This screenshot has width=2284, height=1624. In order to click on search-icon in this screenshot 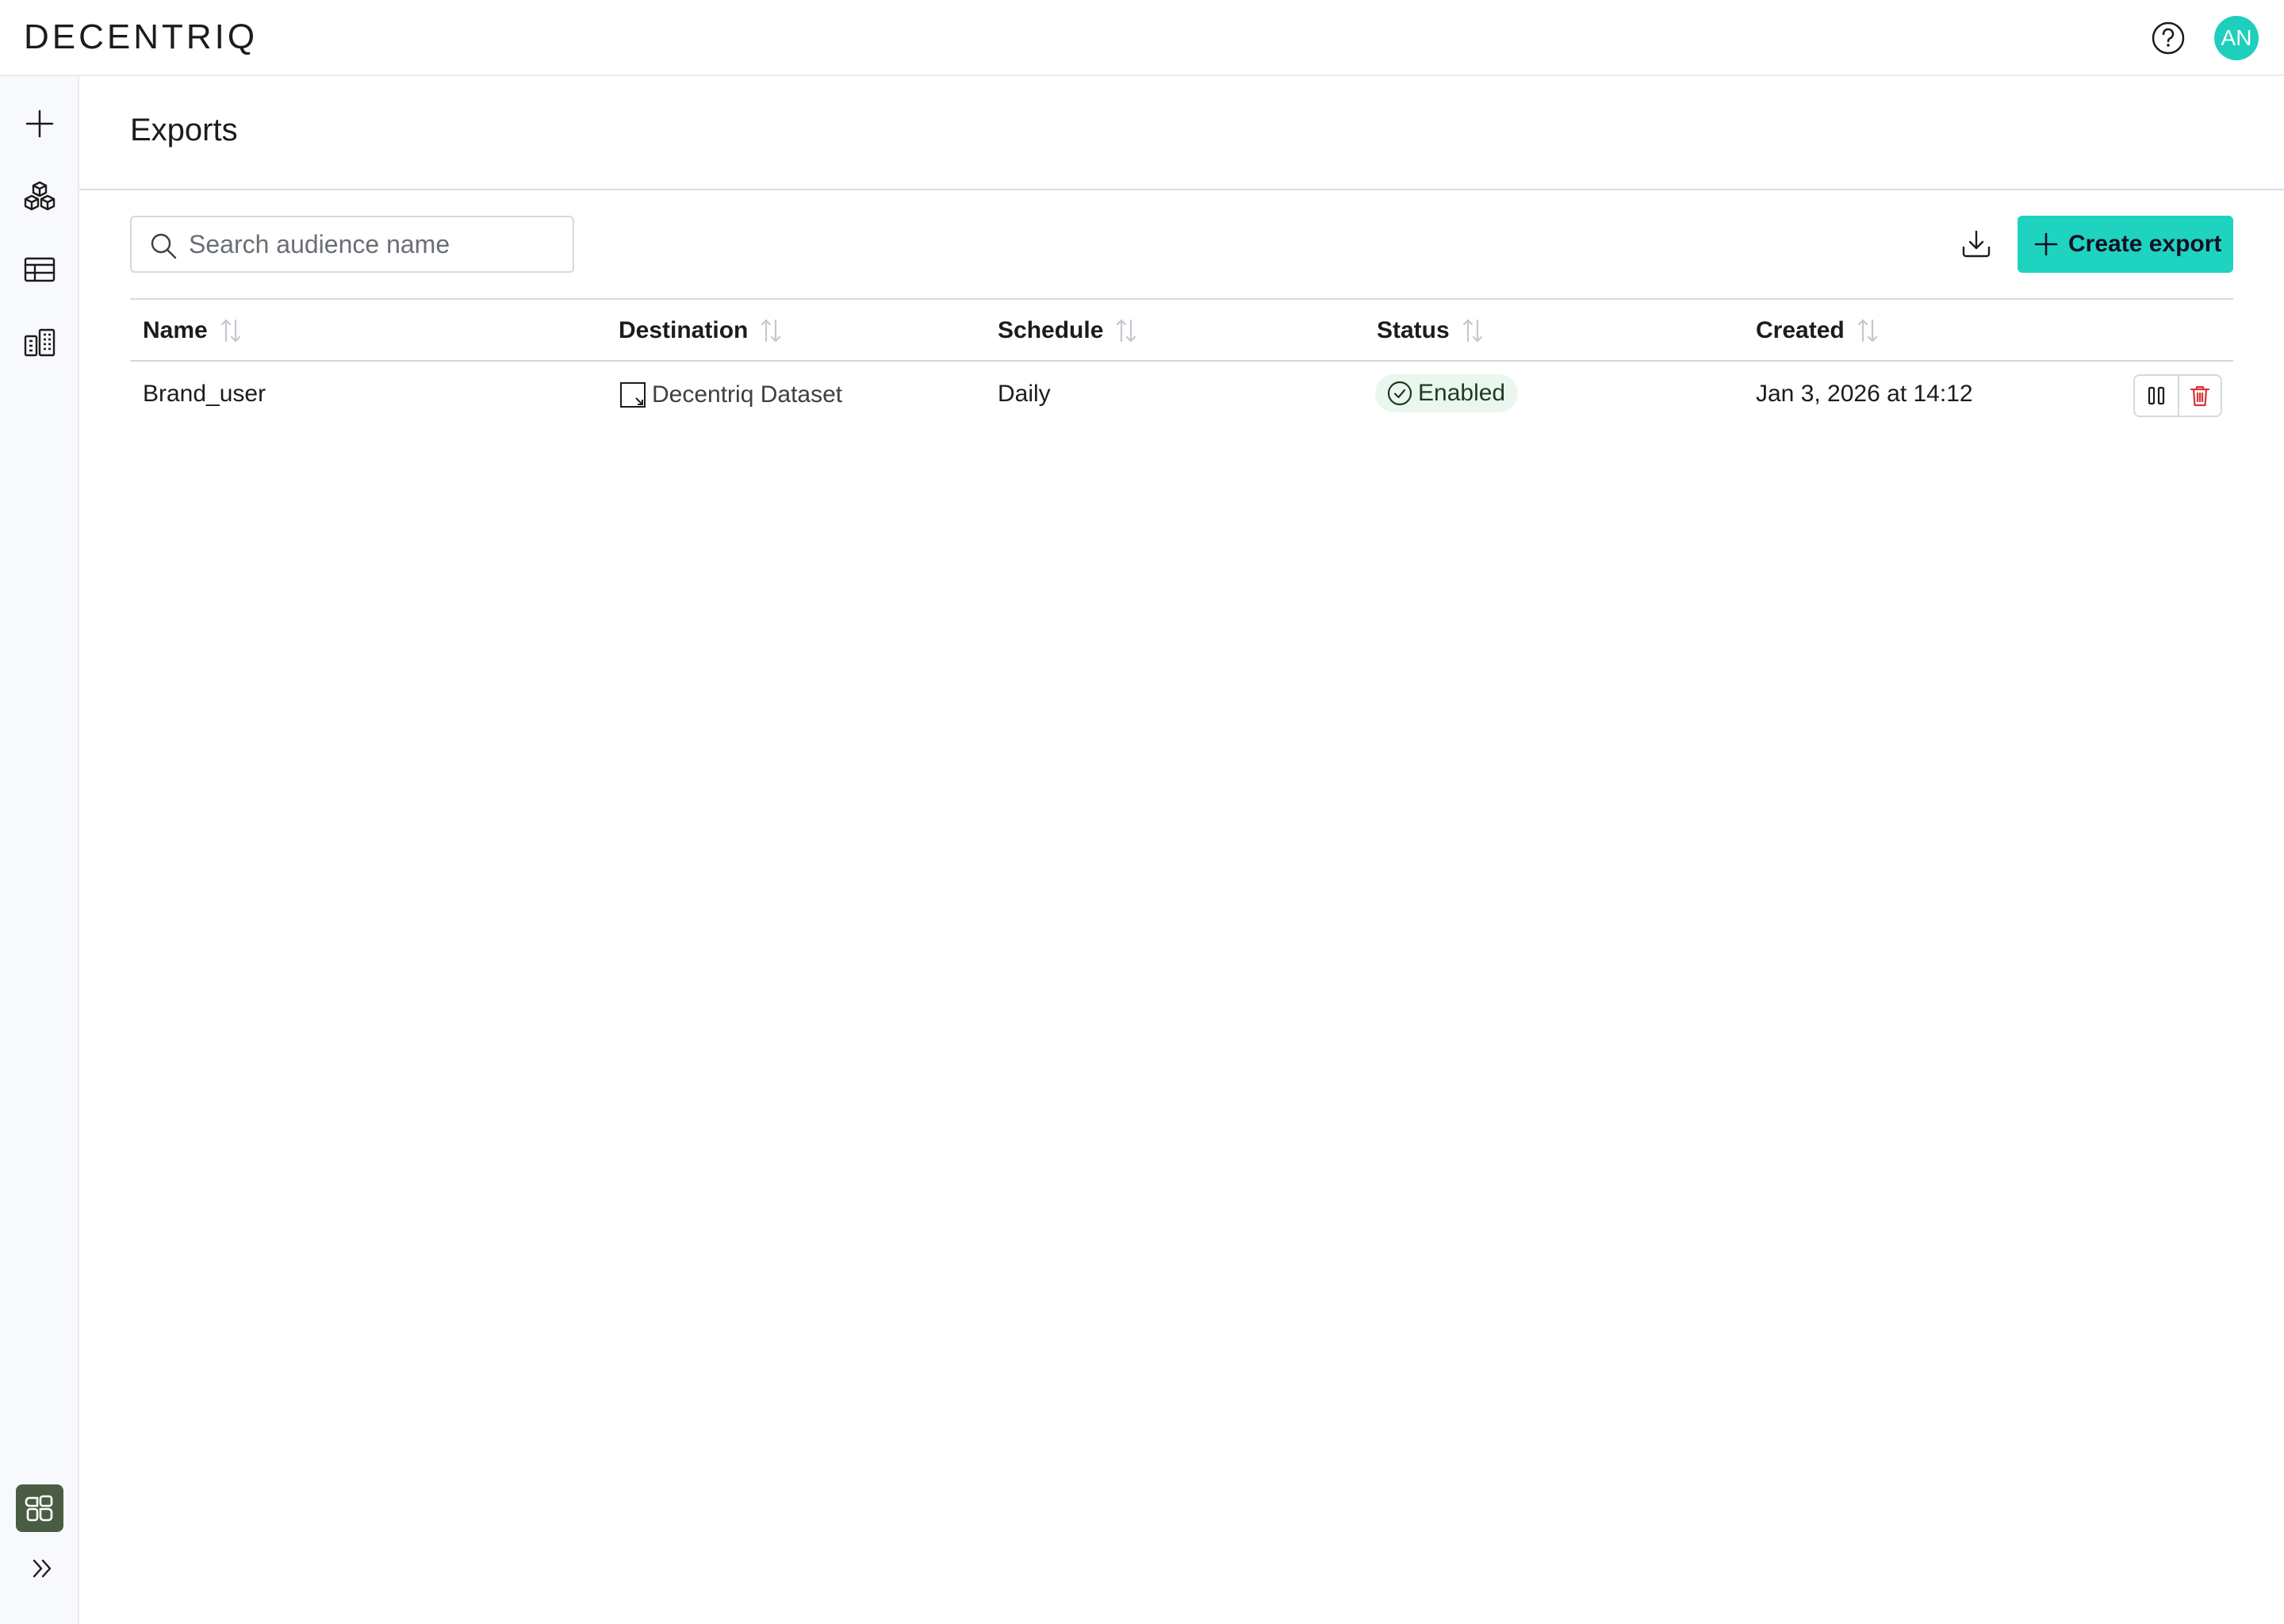, I will do `click(164, 246)`.